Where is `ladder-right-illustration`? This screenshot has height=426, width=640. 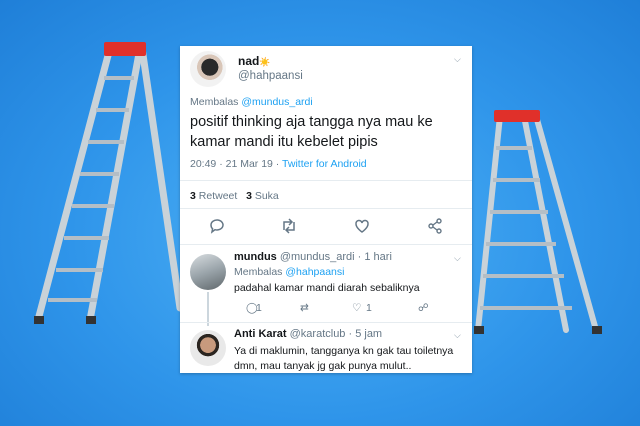 ladder-right-illustration is located at coordinates (538, 222).